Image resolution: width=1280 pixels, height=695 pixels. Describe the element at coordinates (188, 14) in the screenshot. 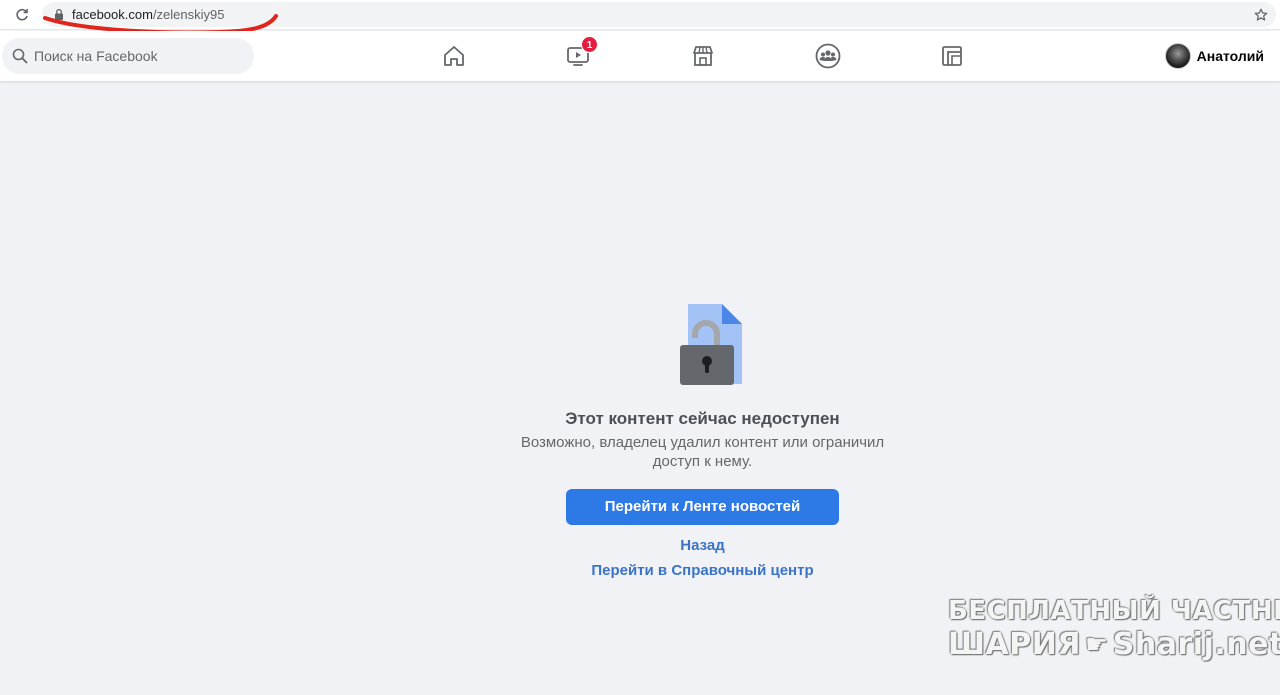

I see `url-path: /zelenskiy95` at that location.